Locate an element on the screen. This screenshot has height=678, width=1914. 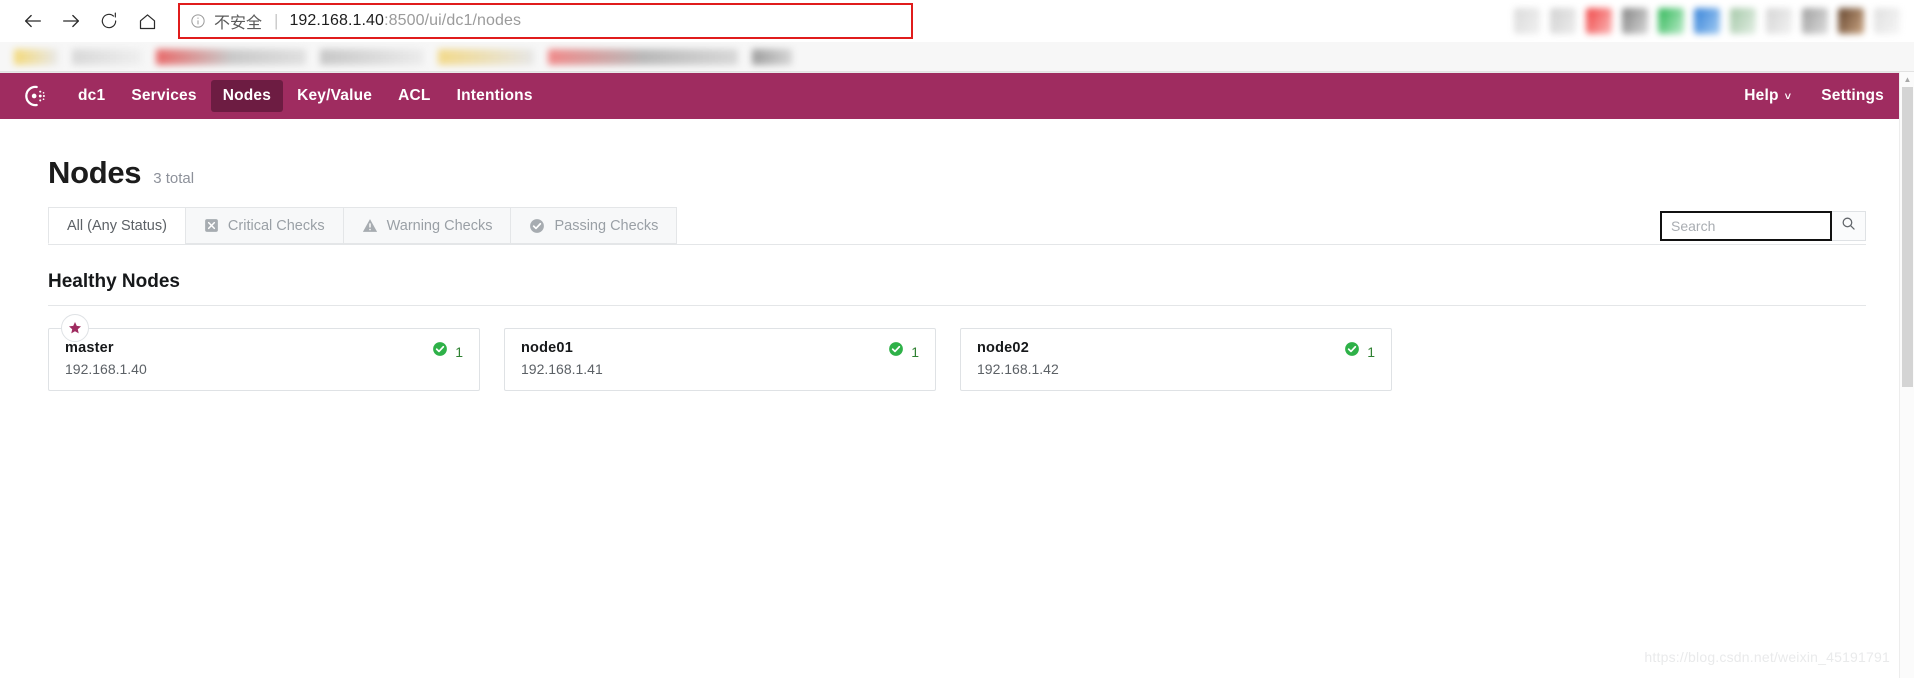
back-icon is located at coordinates (33, 21).